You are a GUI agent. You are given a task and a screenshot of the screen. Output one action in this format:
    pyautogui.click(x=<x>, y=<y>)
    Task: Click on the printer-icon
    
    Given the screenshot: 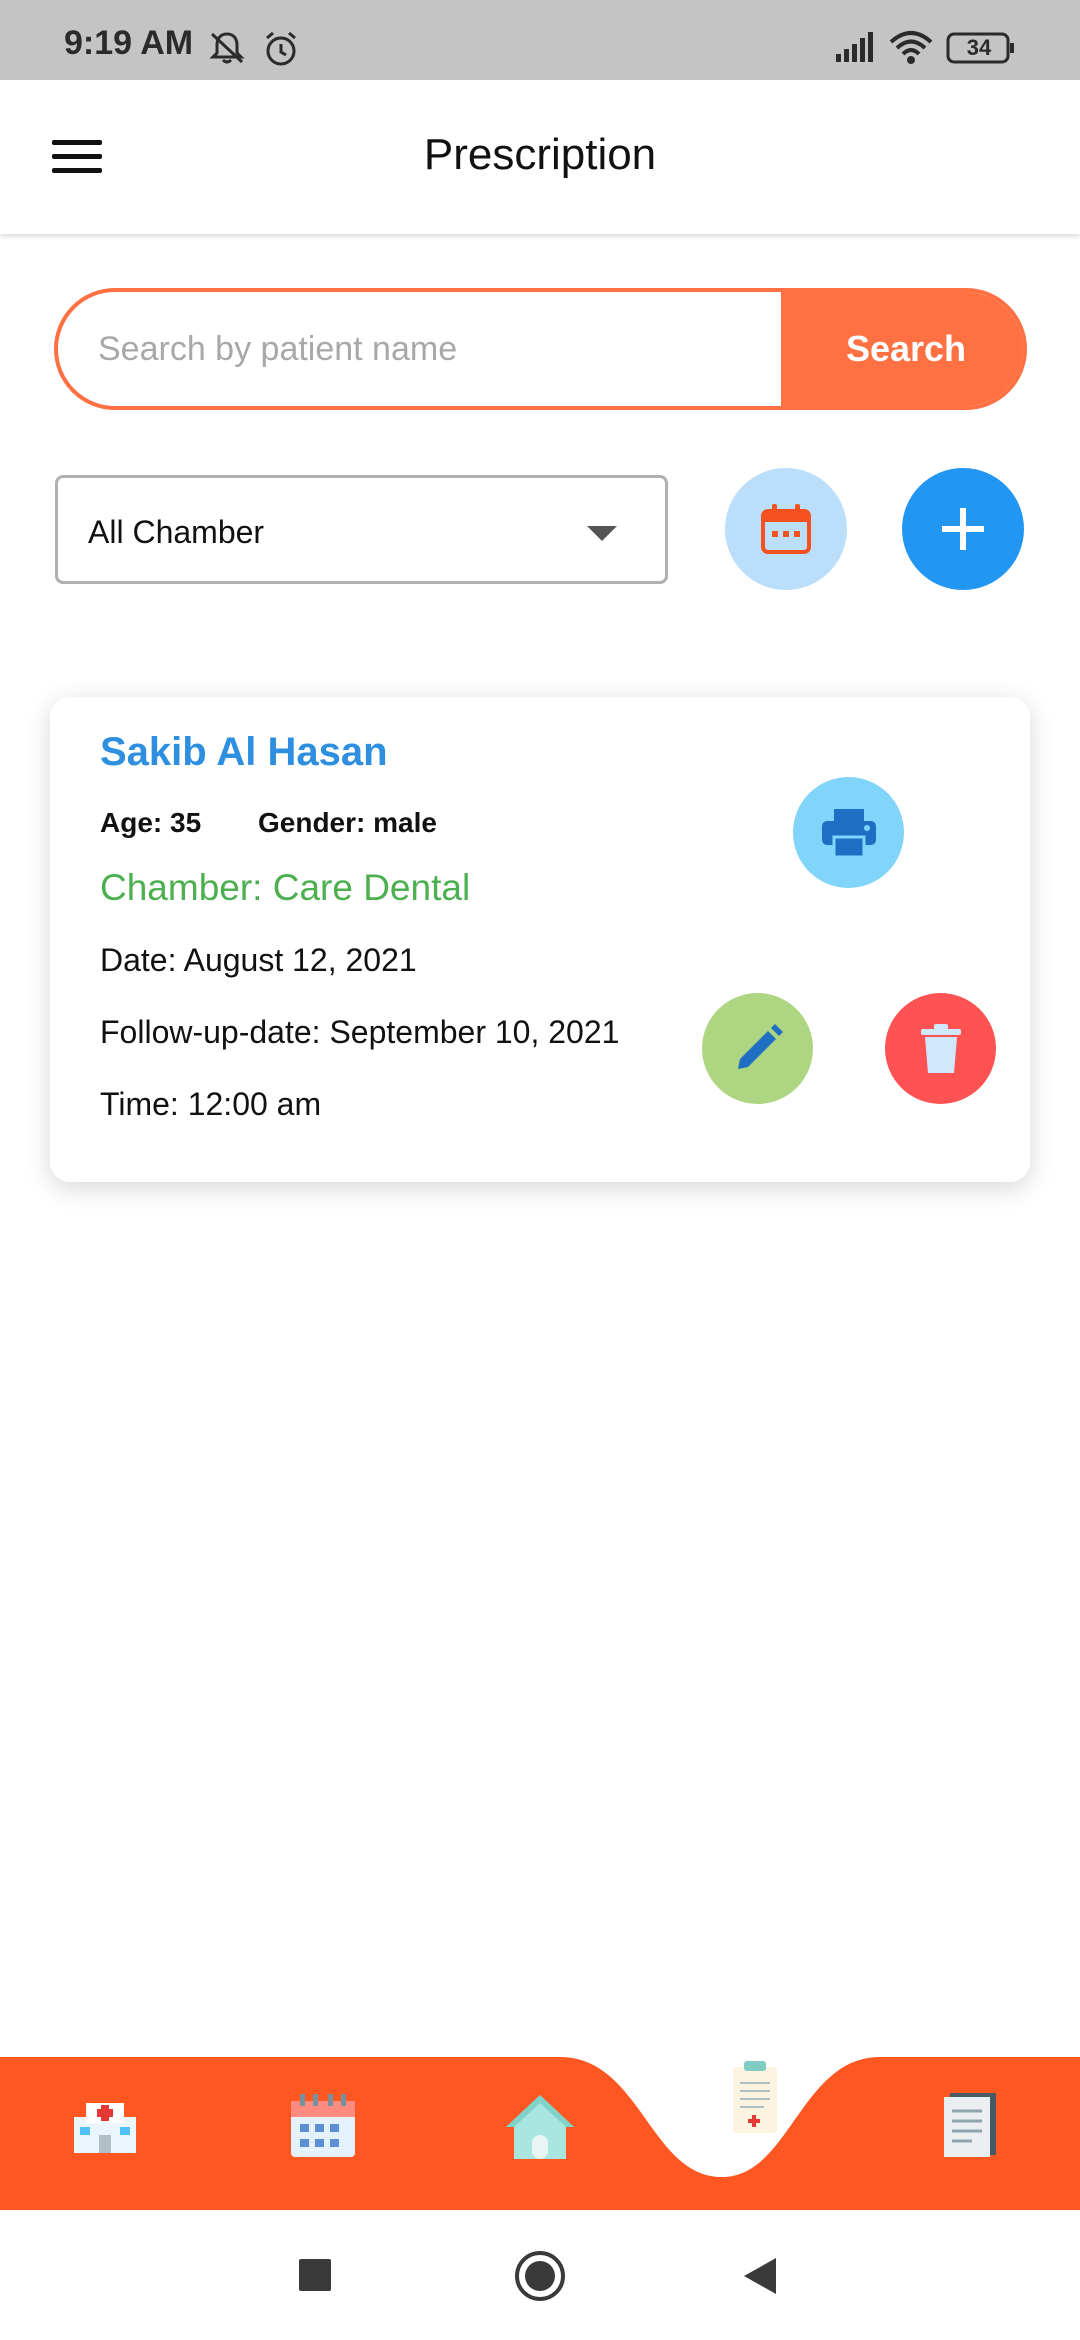 What is the action you would take?
    pyautogui.click(x=848, y=833)
    